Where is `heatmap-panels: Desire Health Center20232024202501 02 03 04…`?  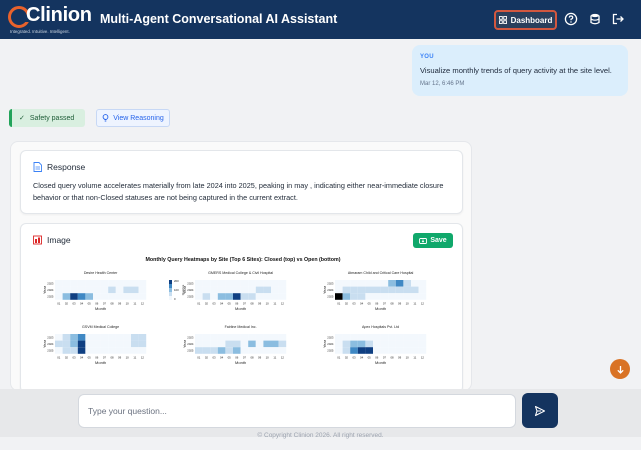
heatmap-panels: Desire Health Center20232024202501 02 03 04… is located at coordinates (234, 318).